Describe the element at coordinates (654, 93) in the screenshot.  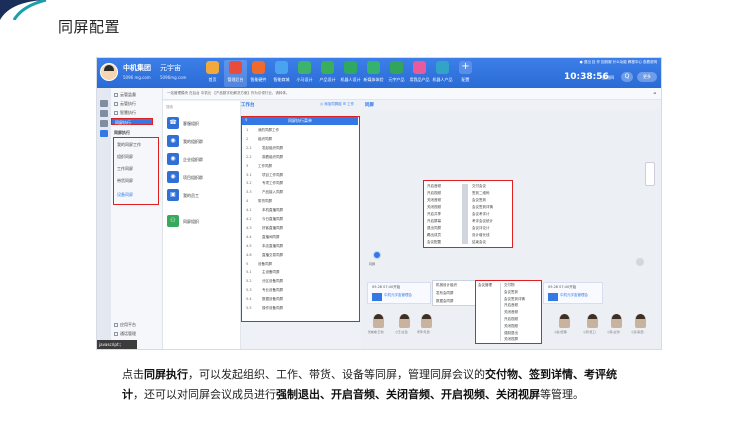
I see `back-icon: ◄` at that location.